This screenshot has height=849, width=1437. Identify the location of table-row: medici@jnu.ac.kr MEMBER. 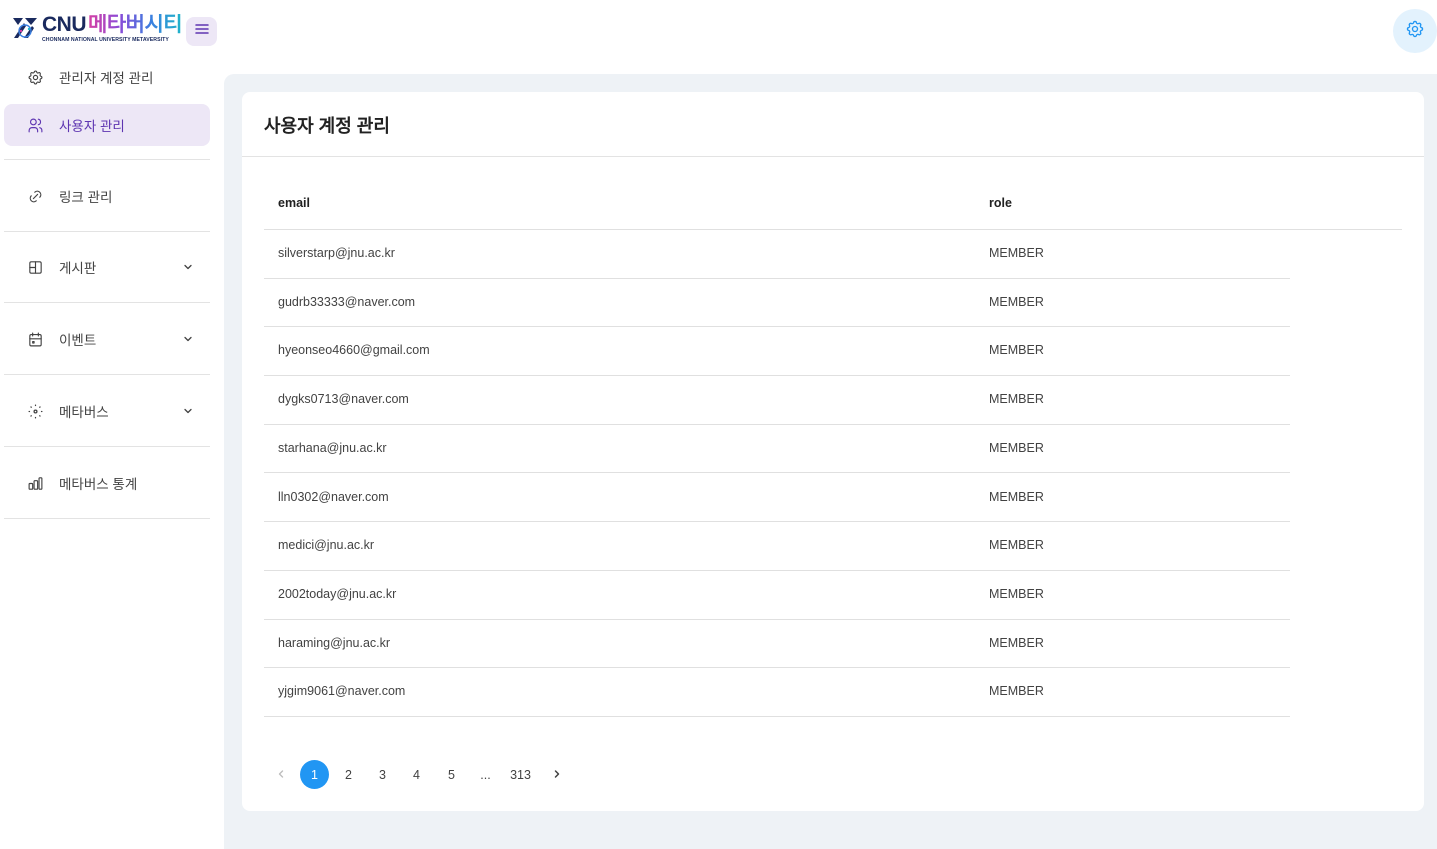
(777, 546).